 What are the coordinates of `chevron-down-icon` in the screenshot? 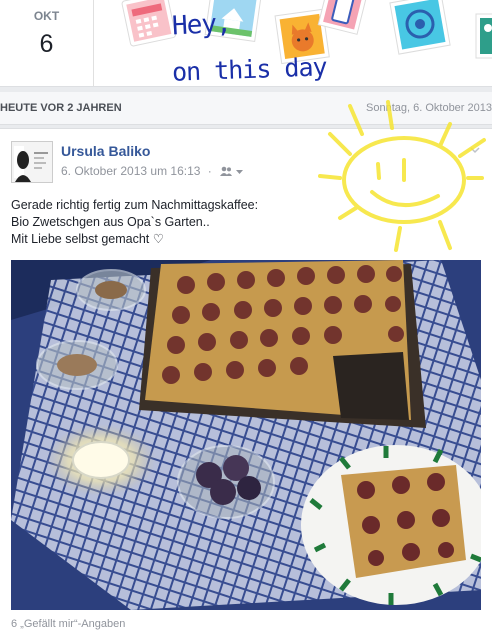 It's located at (475, 150).